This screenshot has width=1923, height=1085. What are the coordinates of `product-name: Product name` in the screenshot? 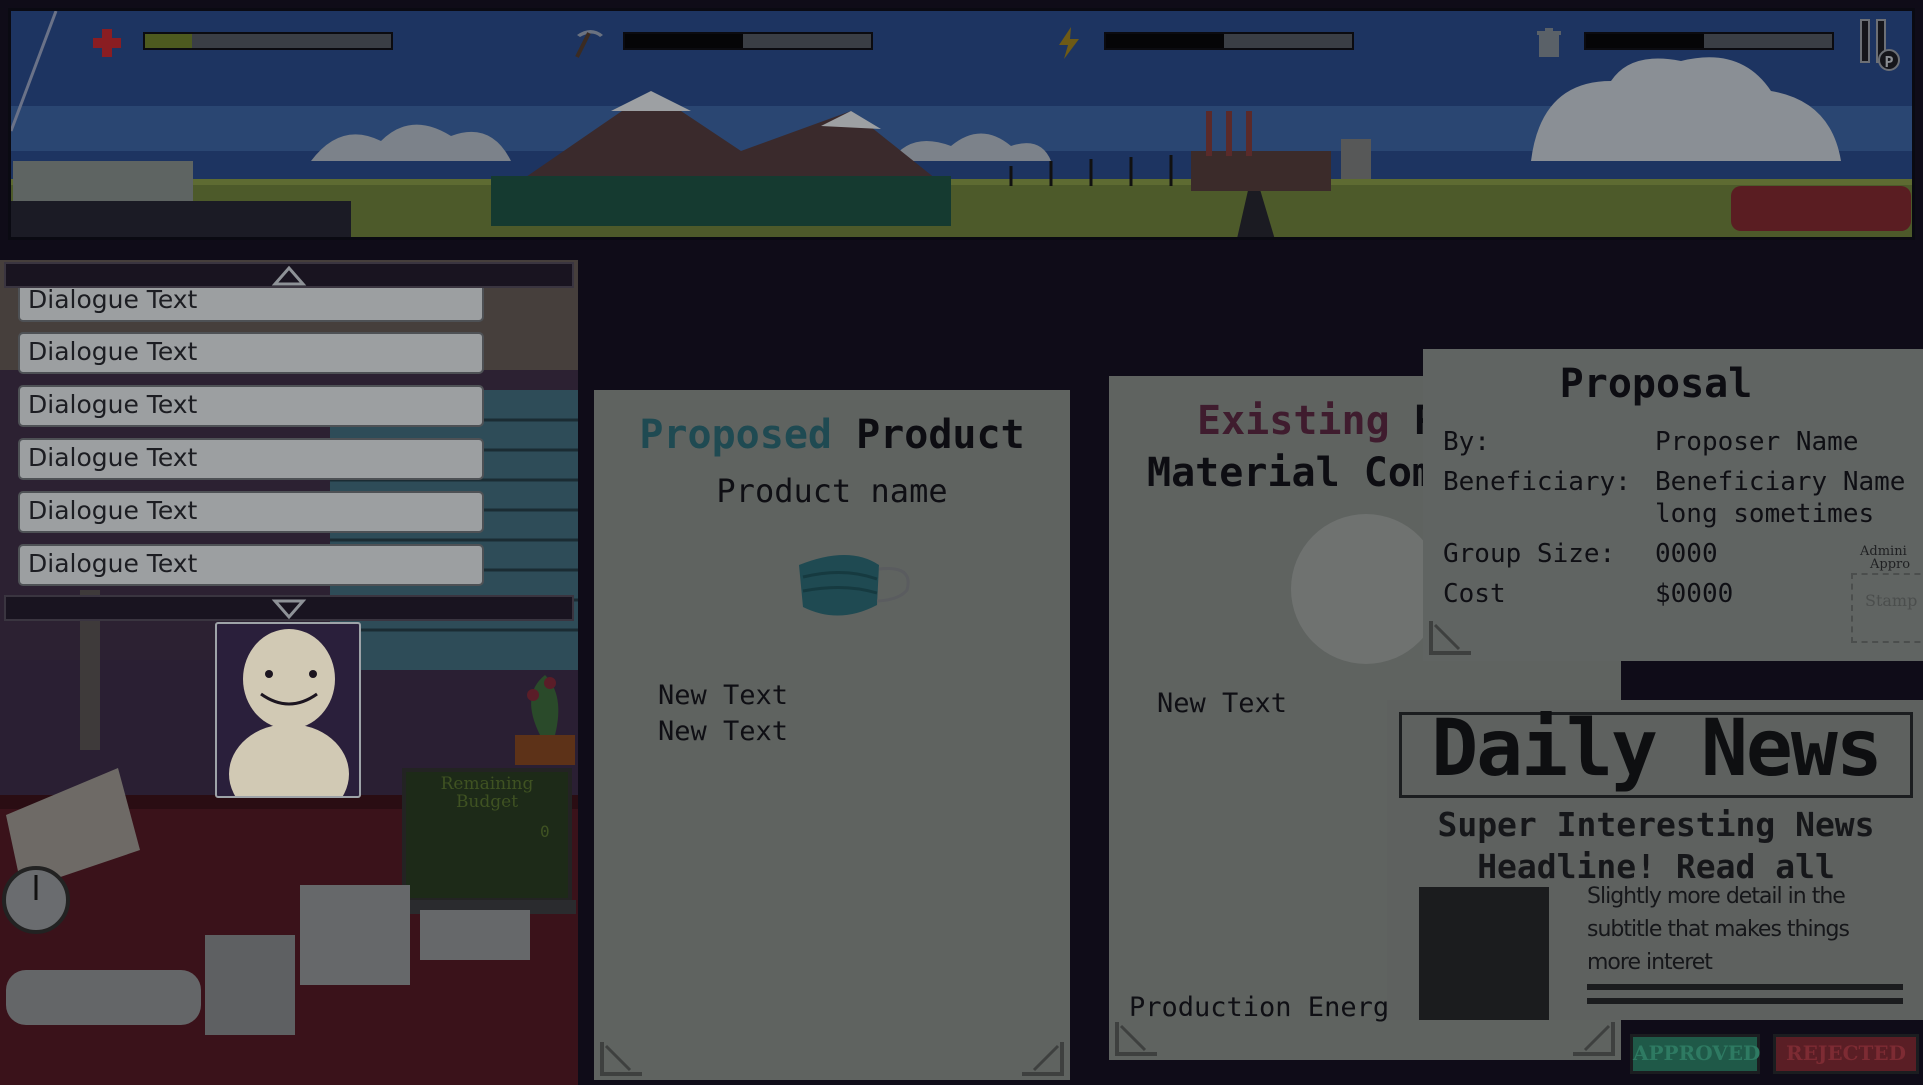 It's located at (832, 491).